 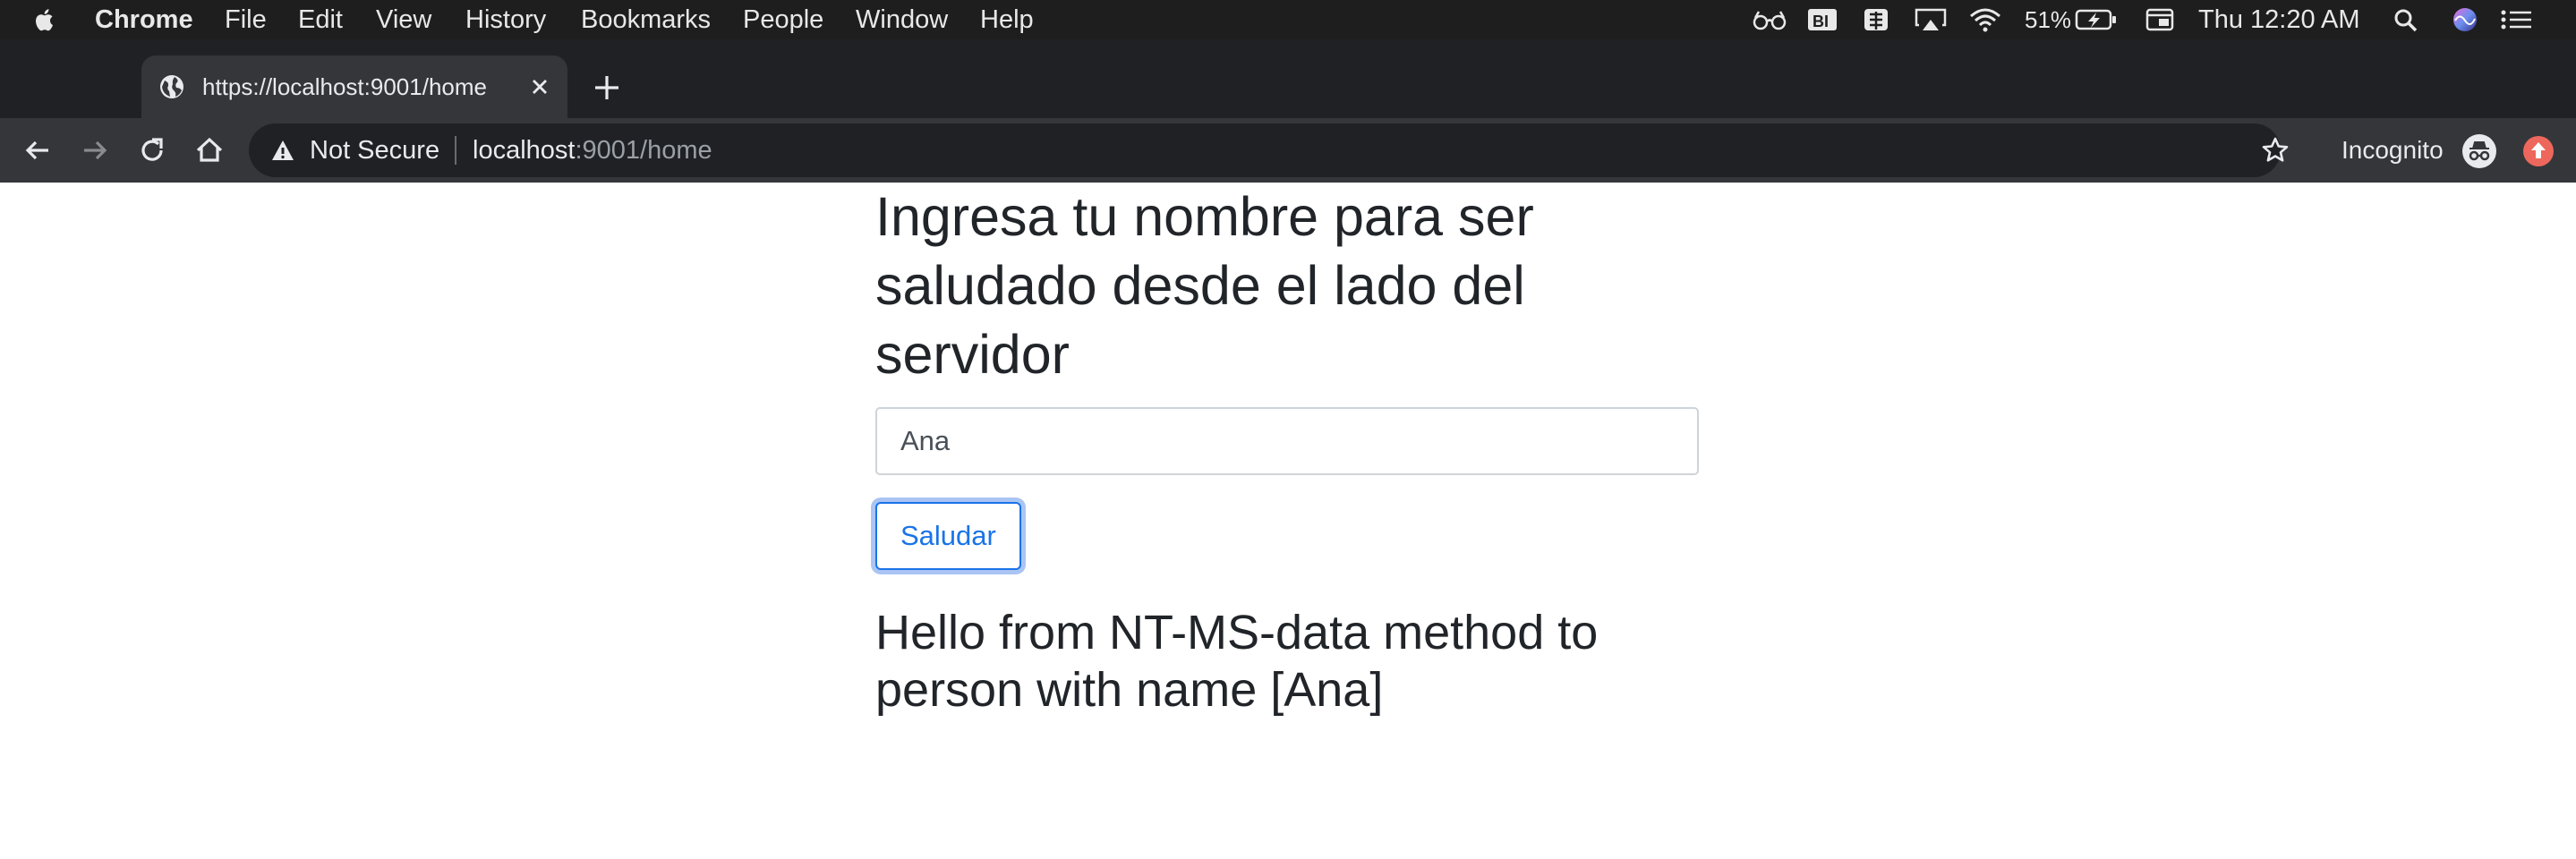 What do you see at coordinates (171, 86) in the screenshot?
I see `globe-icon` at bounding box center [171, 86].